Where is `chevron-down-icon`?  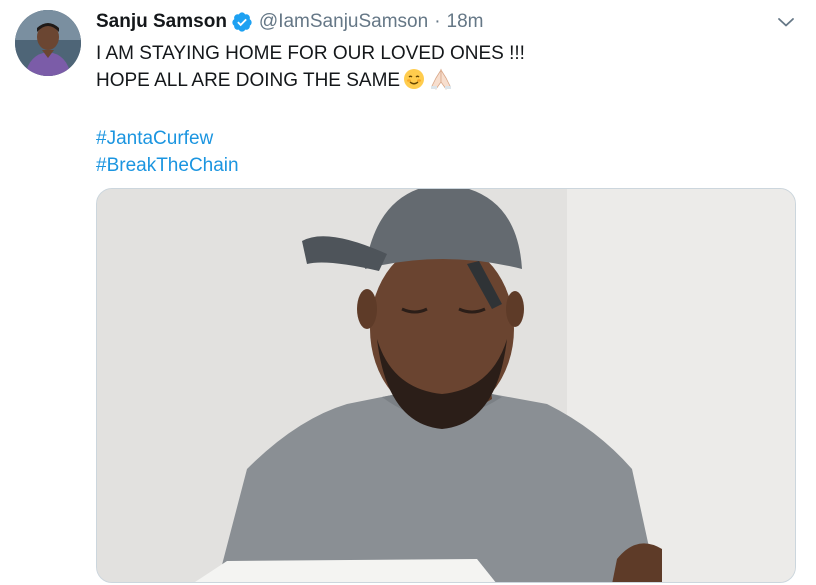
chevron-down-icon is located at coordinates (786, 22).